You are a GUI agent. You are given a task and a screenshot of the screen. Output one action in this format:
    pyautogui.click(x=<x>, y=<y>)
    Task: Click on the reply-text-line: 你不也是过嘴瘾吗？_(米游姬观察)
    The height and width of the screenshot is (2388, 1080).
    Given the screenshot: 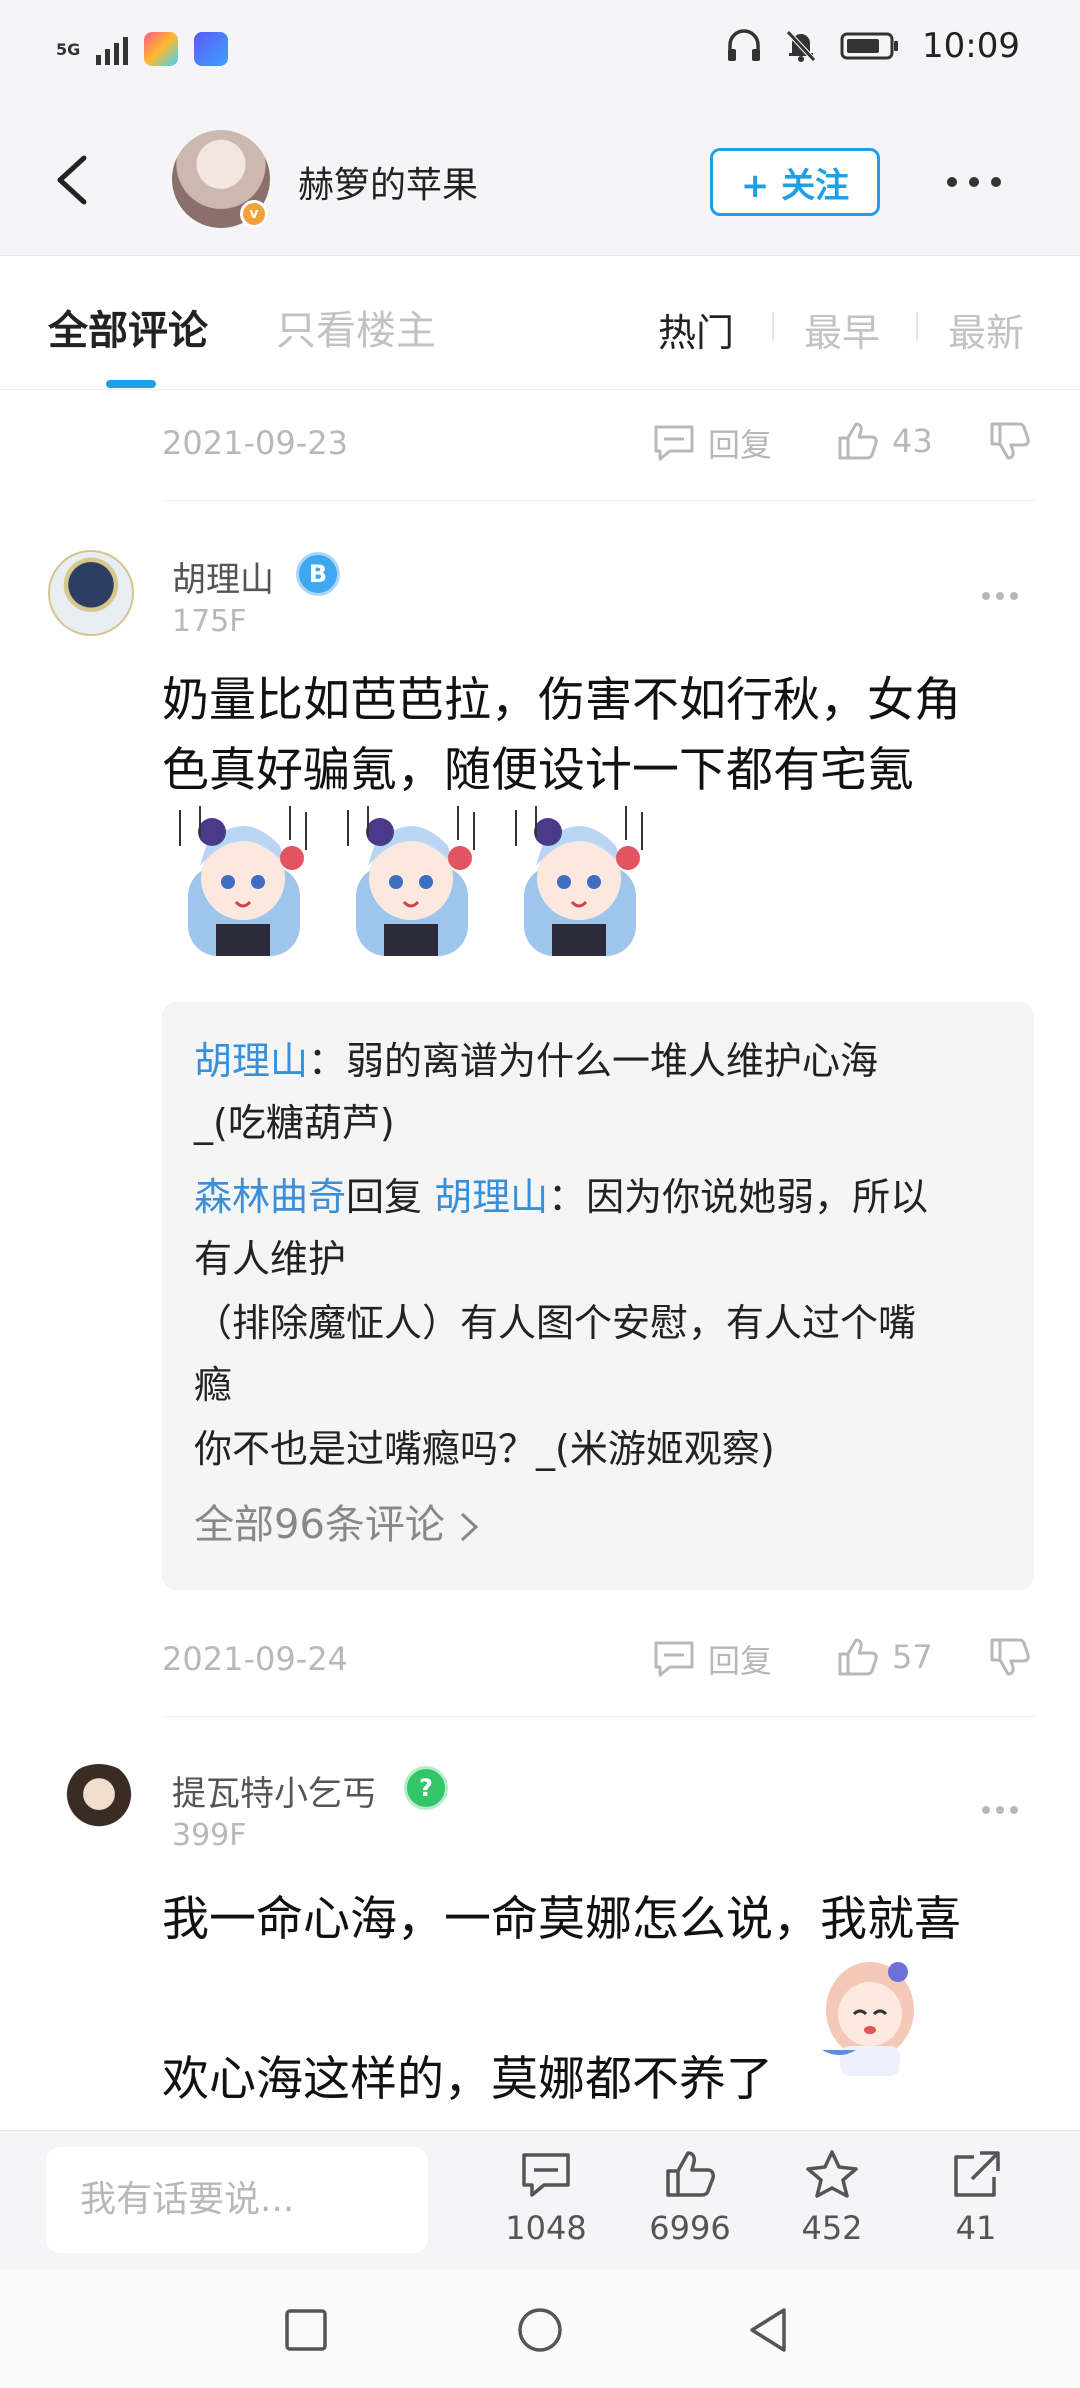 What is the action you would take?
    pyautogui.click(x=484, y=1449)
    